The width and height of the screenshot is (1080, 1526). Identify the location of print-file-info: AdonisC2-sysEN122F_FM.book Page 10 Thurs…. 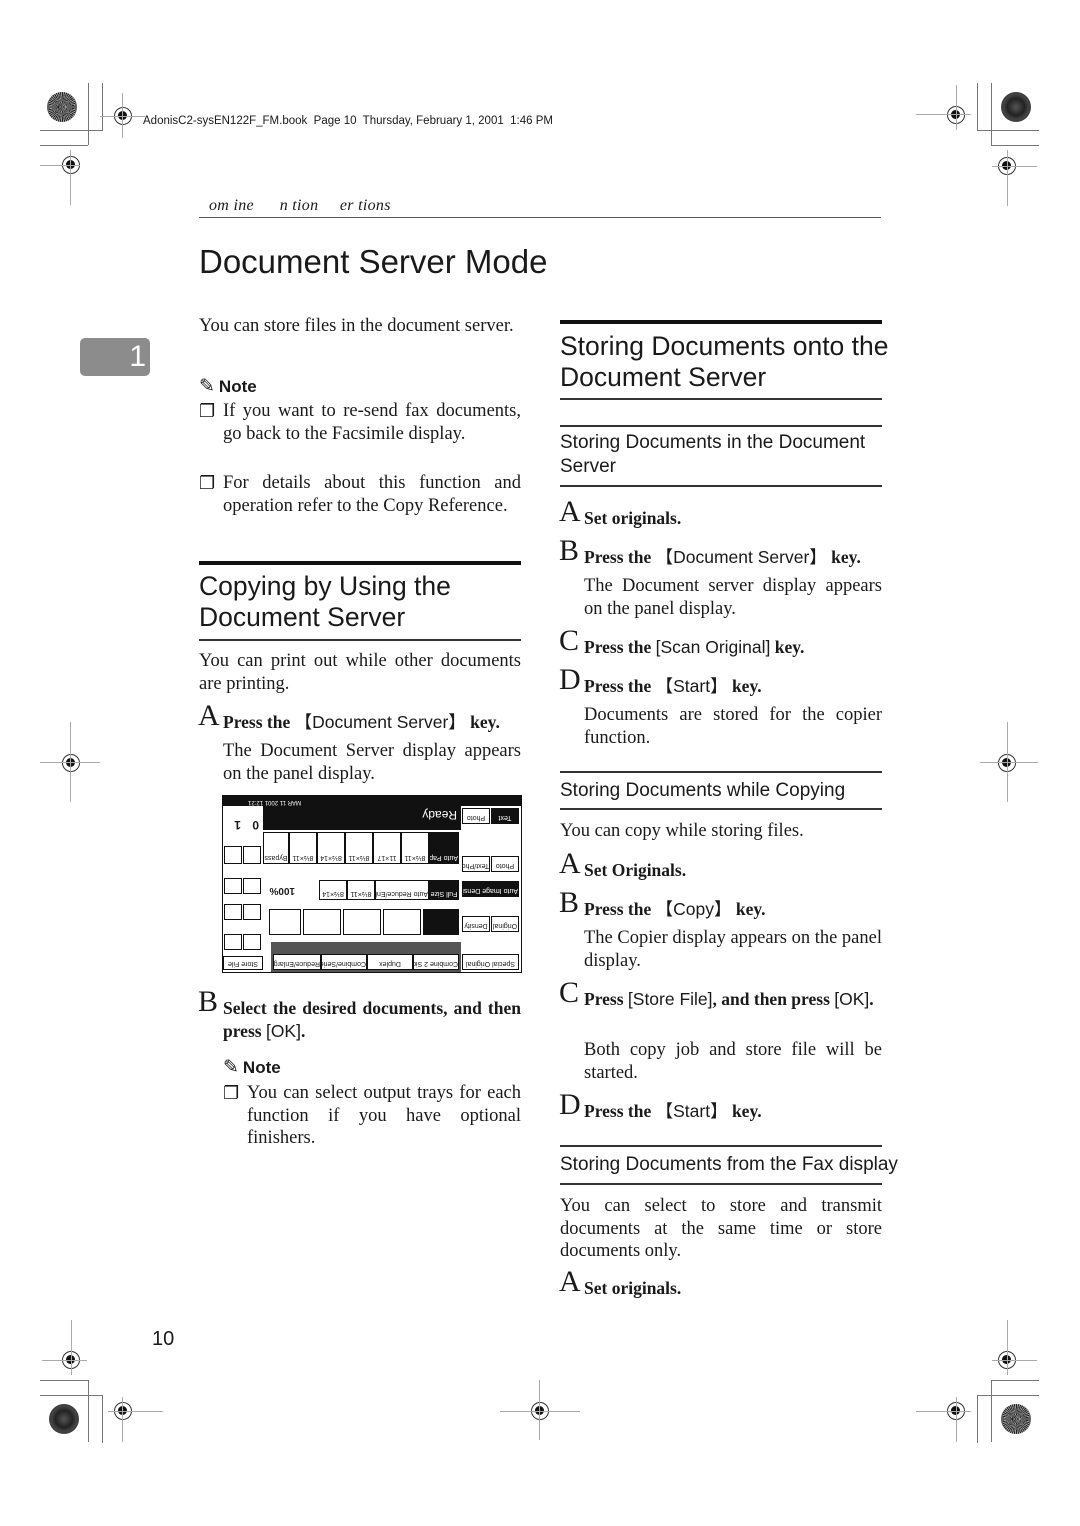
(348, 121).